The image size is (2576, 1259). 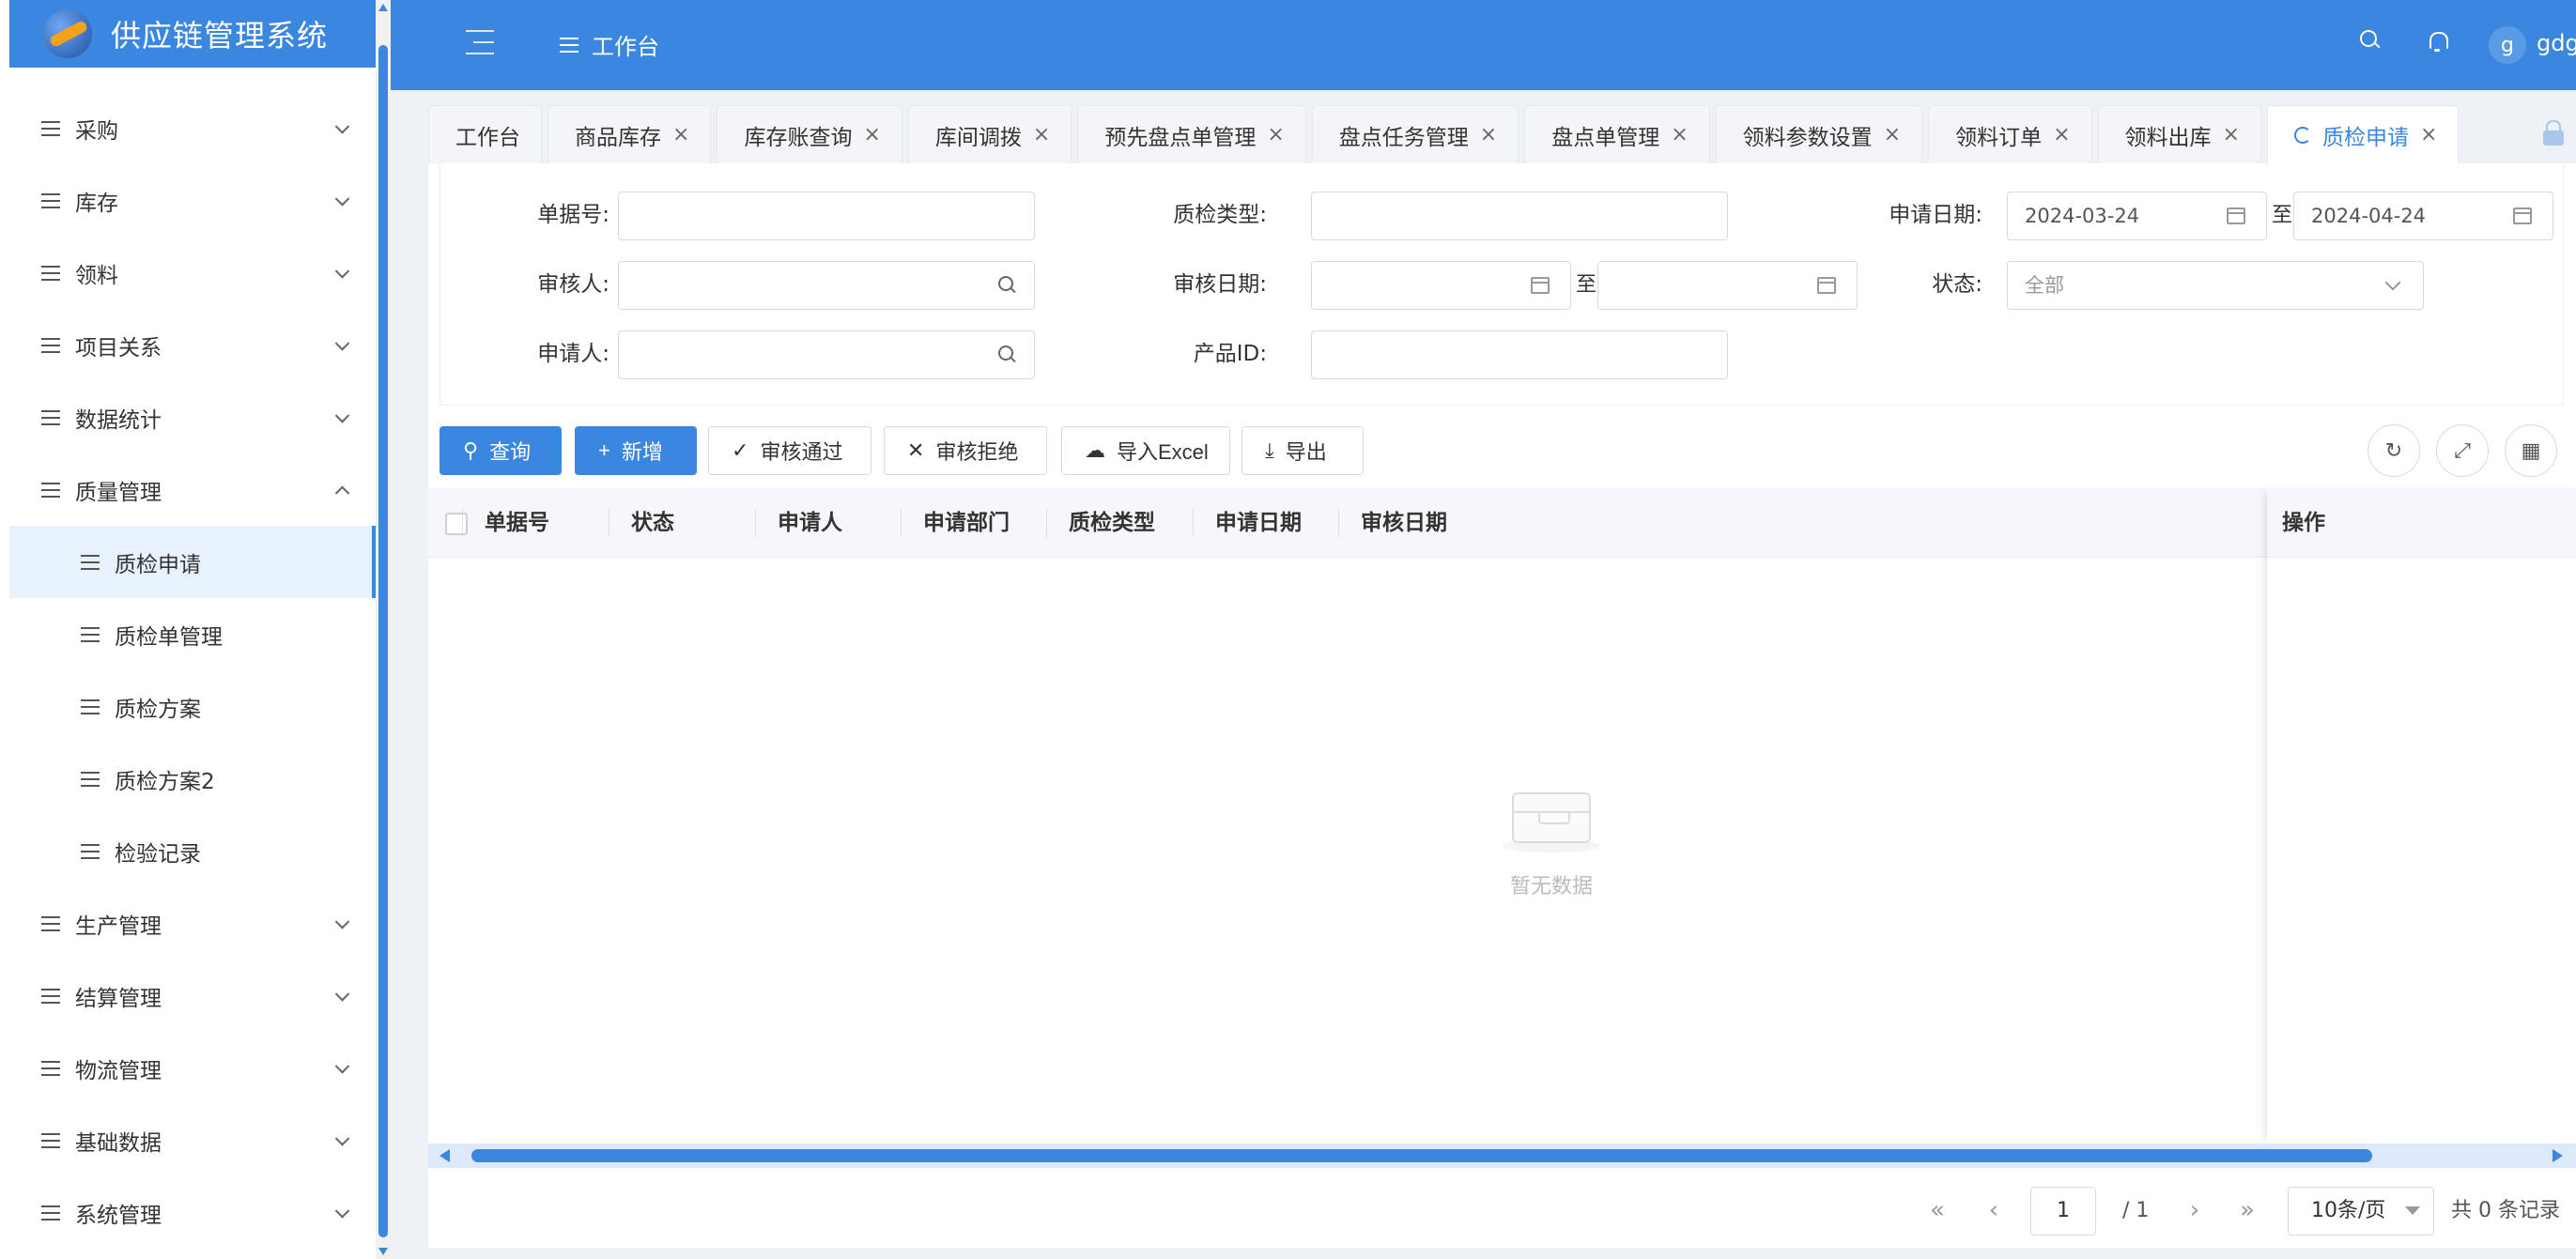 I want to click on fullscreen-icon: ⤢, so click(x=2462, y=451).